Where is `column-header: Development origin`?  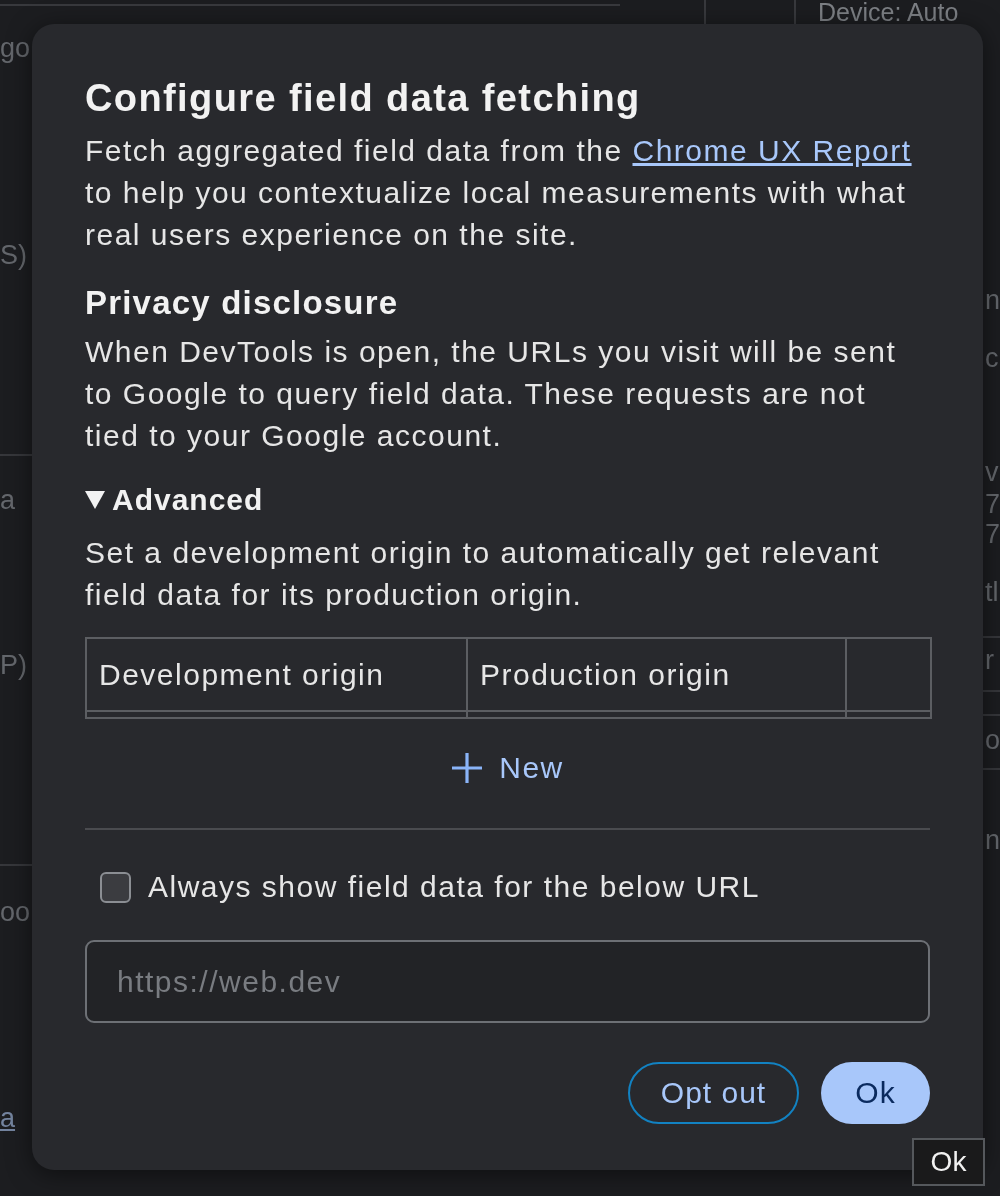
column-header: Development origin is located at coordinates (276, 674).